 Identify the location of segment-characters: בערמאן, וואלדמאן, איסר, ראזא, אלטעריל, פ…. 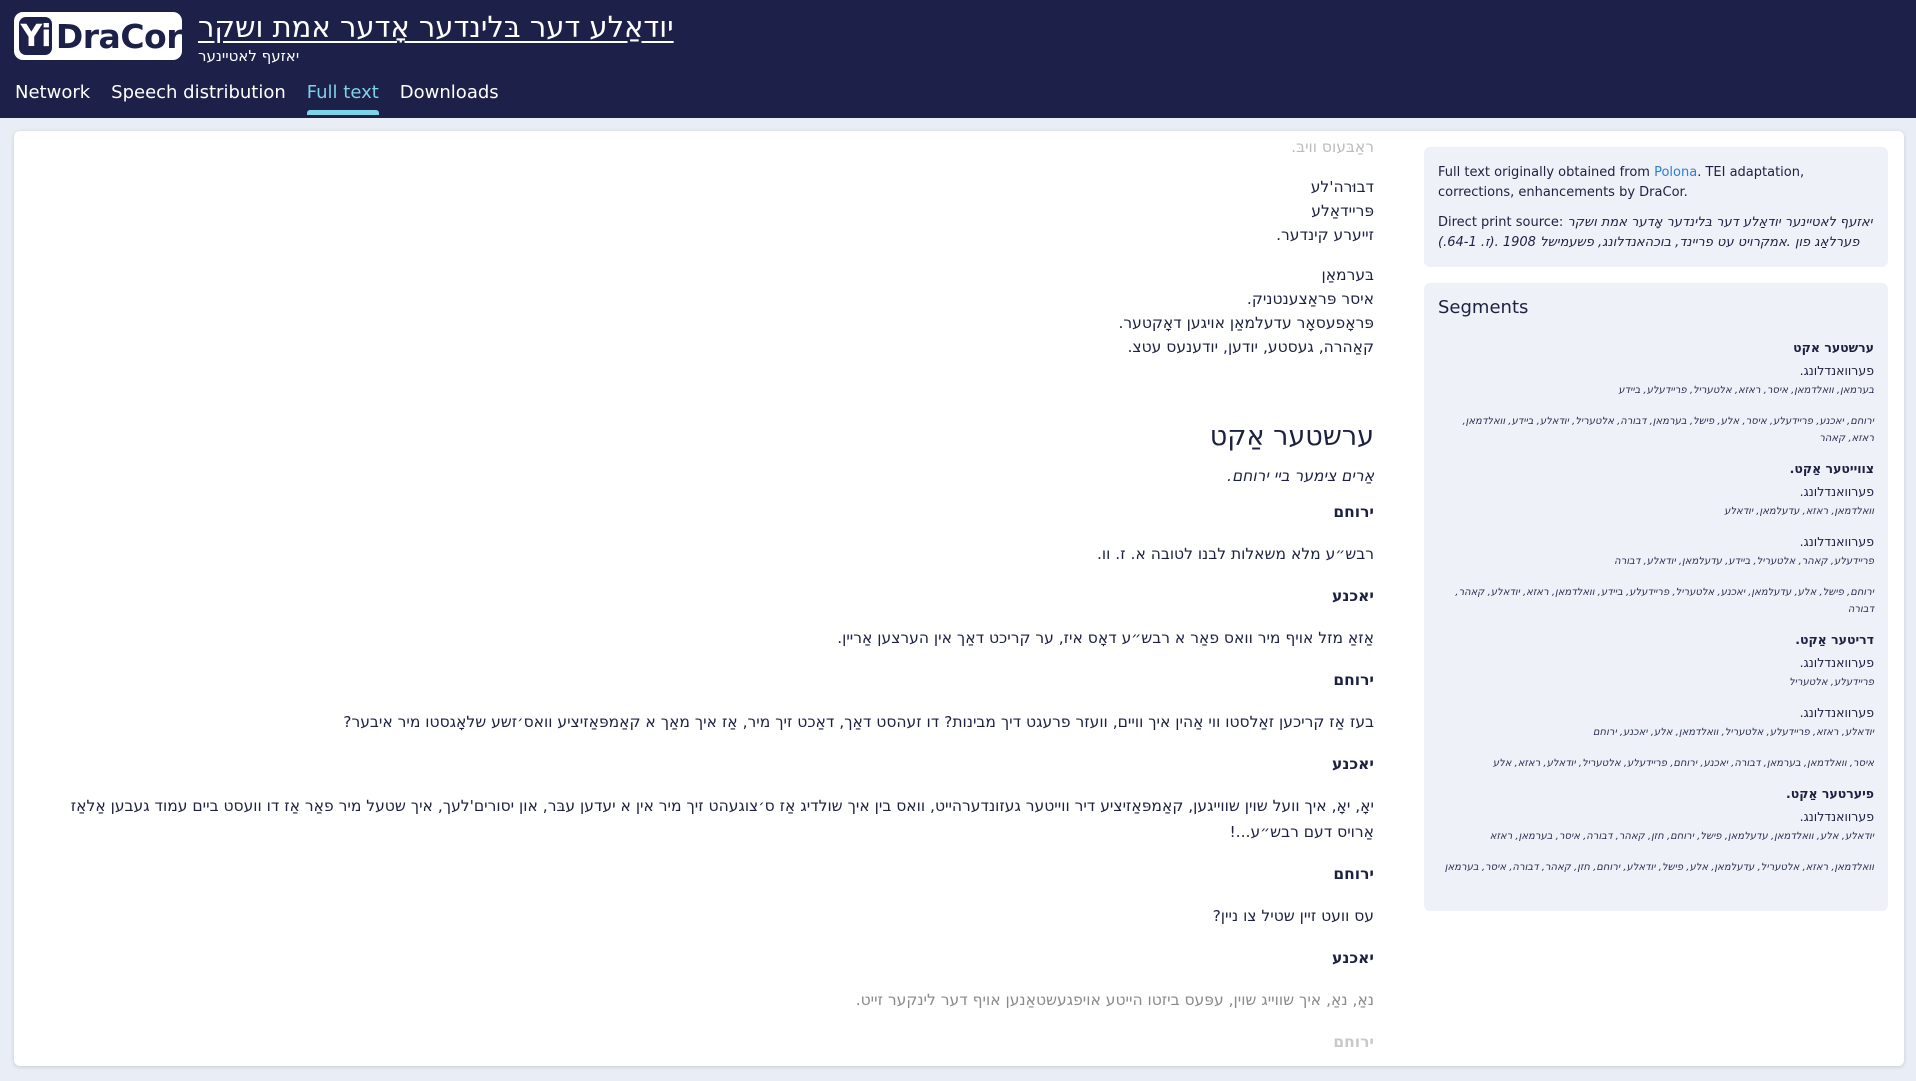
(1746, 390).